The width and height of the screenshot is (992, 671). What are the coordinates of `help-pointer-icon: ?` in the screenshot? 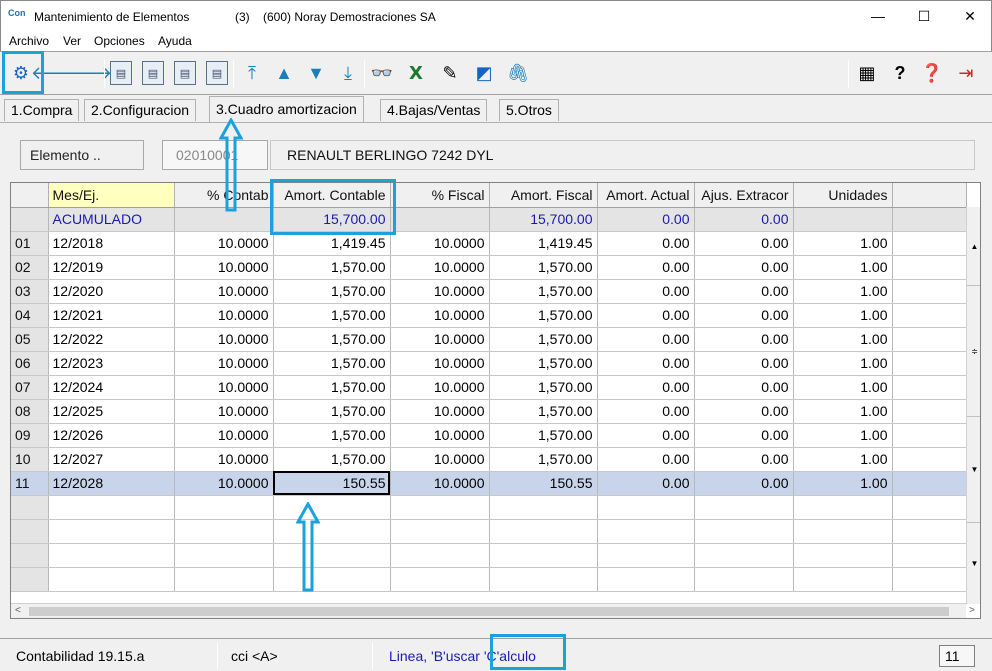 It's located at (900, 73).